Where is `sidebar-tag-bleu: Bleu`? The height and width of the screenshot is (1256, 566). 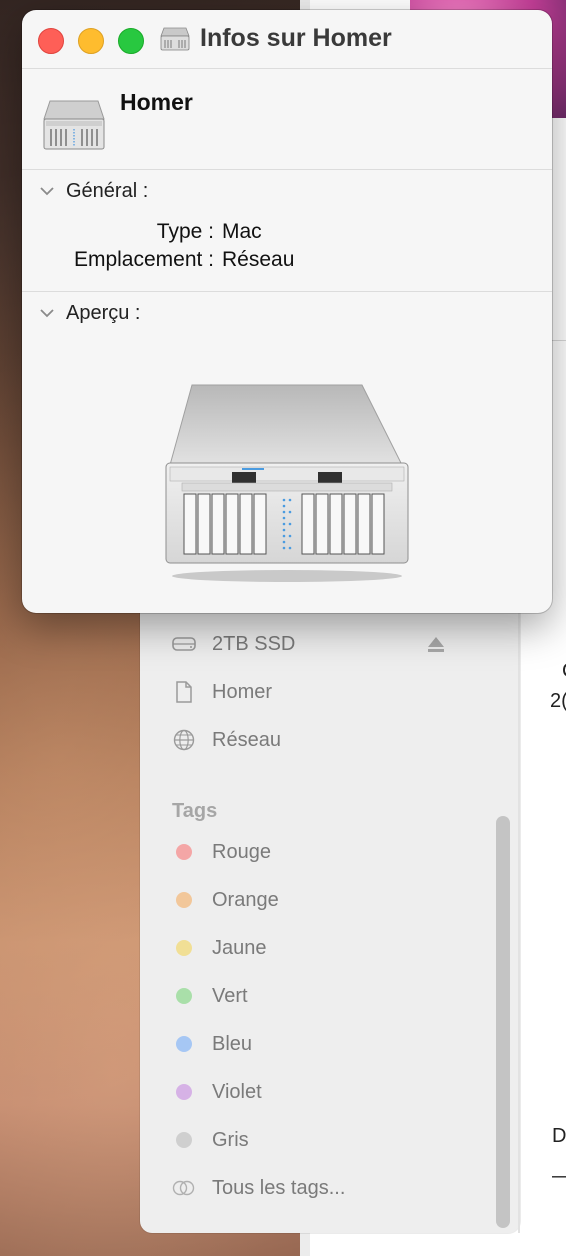 sidebar-tag-bleu: Bleu is located at coordinates (212, 1044).